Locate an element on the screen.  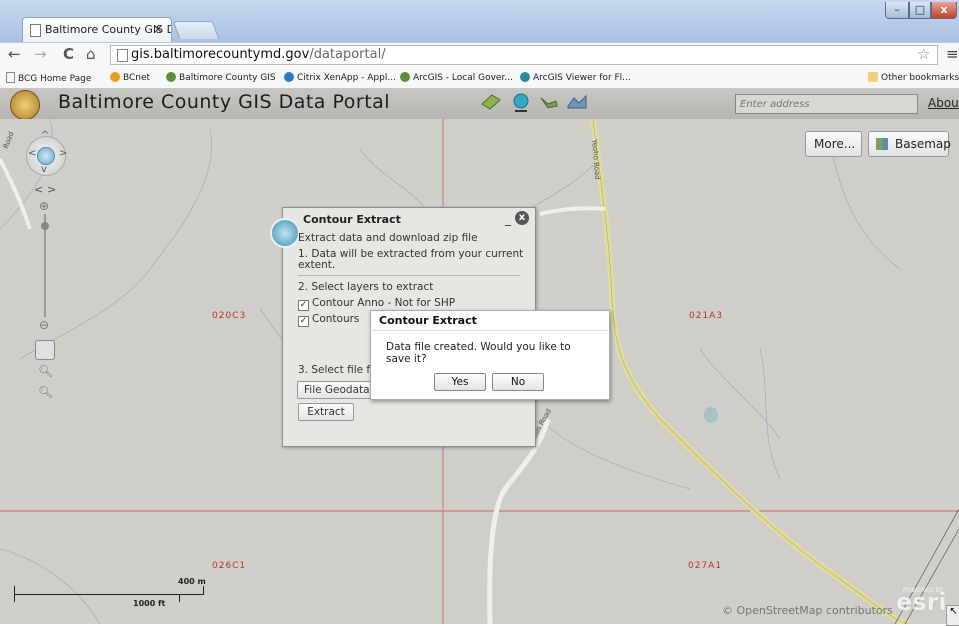
zoom-out-tool-icon: 🔍︎ is located at coordinates (45, 392).